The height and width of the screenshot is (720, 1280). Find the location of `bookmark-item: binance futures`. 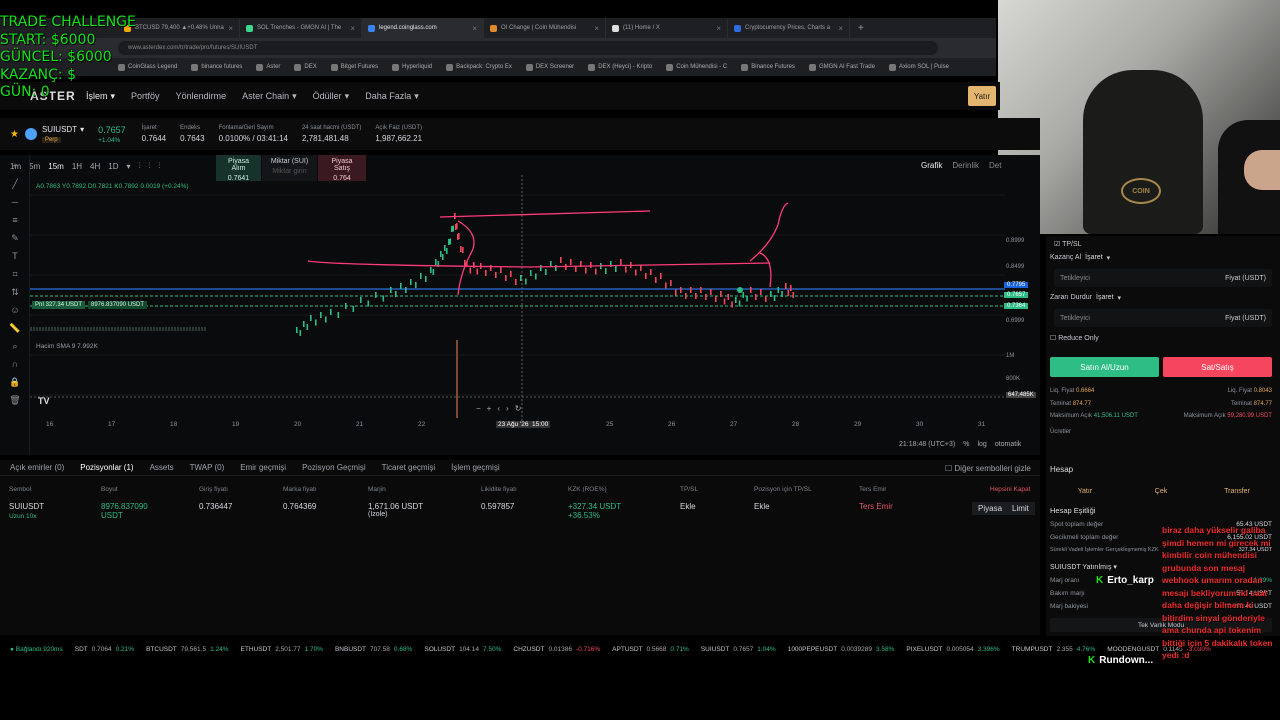

bookmark-item: binance futures is located at coordinates (216, 67).